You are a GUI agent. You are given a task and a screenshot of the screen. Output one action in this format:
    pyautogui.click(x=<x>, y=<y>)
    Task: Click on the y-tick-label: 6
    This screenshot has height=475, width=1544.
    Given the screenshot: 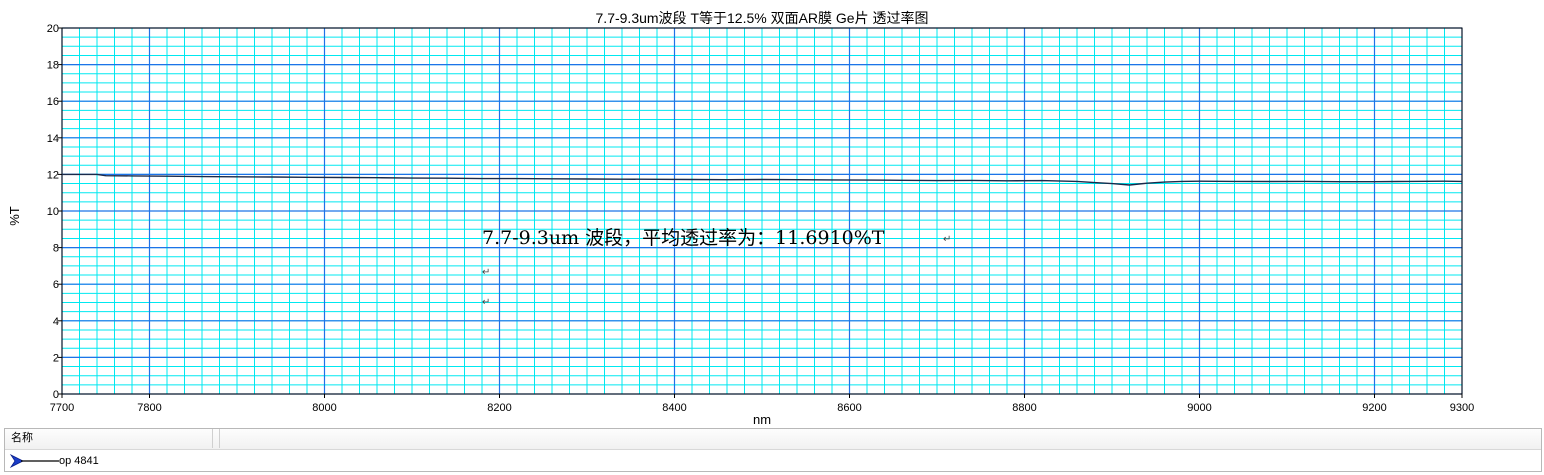 What is the action you would take?
    pyautogui.click(x=56, y=285)
    